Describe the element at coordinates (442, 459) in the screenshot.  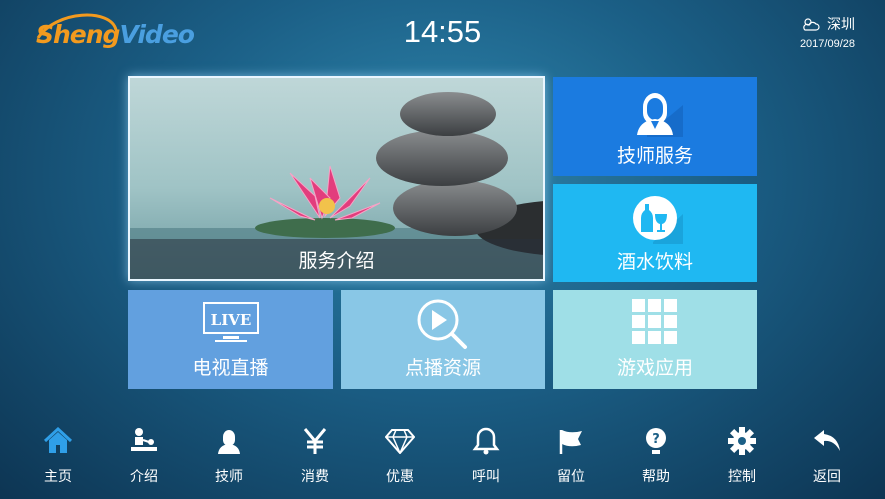
I see `bottom-nav: 主页 介绍 技师 消费 优惠 呼叫 留位 ? 帮助 控制 返回` at that location.